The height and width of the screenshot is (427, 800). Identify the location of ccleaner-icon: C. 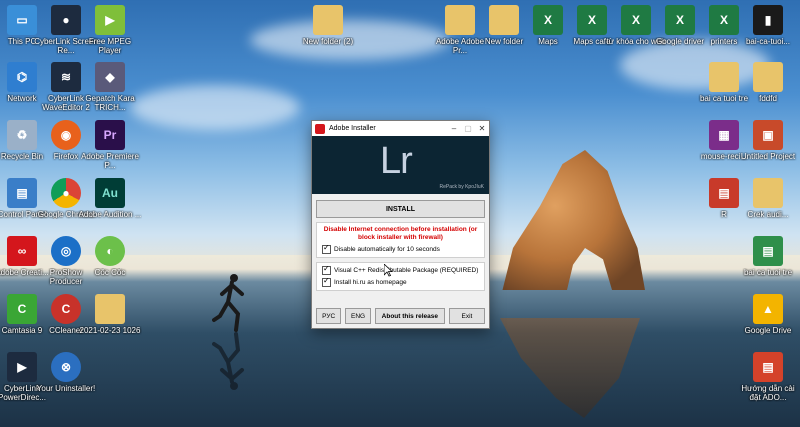
(66, 309).